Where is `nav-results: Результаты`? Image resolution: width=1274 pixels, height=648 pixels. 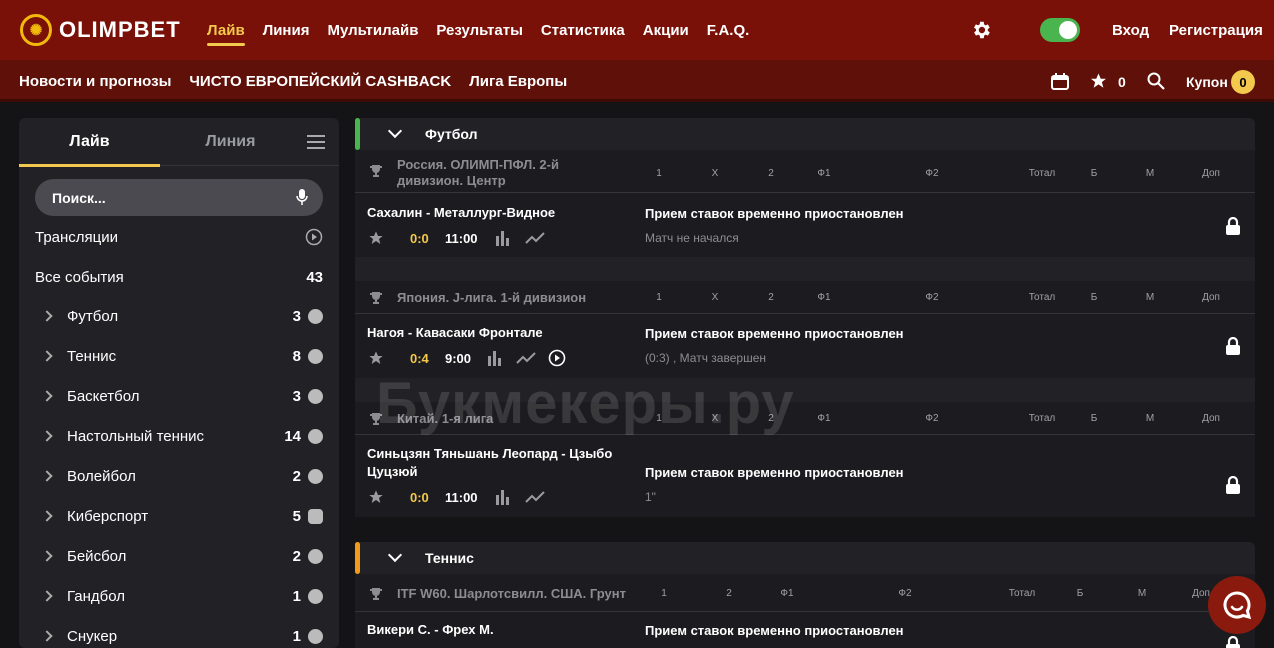 nav-results: Результаты is located at coordinates (479, 30).